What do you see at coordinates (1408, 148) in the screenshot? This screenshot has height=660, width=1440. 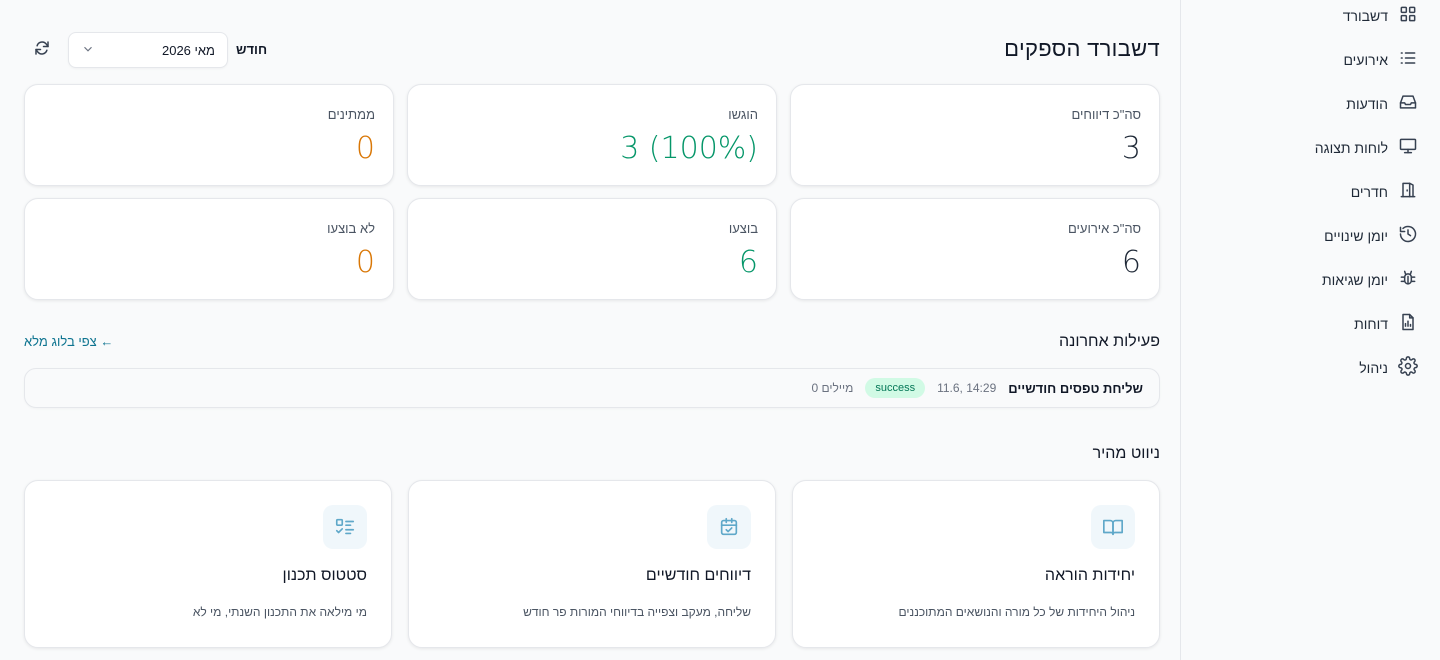 I see `monitor-icon` at bounding box center [1408, 148].